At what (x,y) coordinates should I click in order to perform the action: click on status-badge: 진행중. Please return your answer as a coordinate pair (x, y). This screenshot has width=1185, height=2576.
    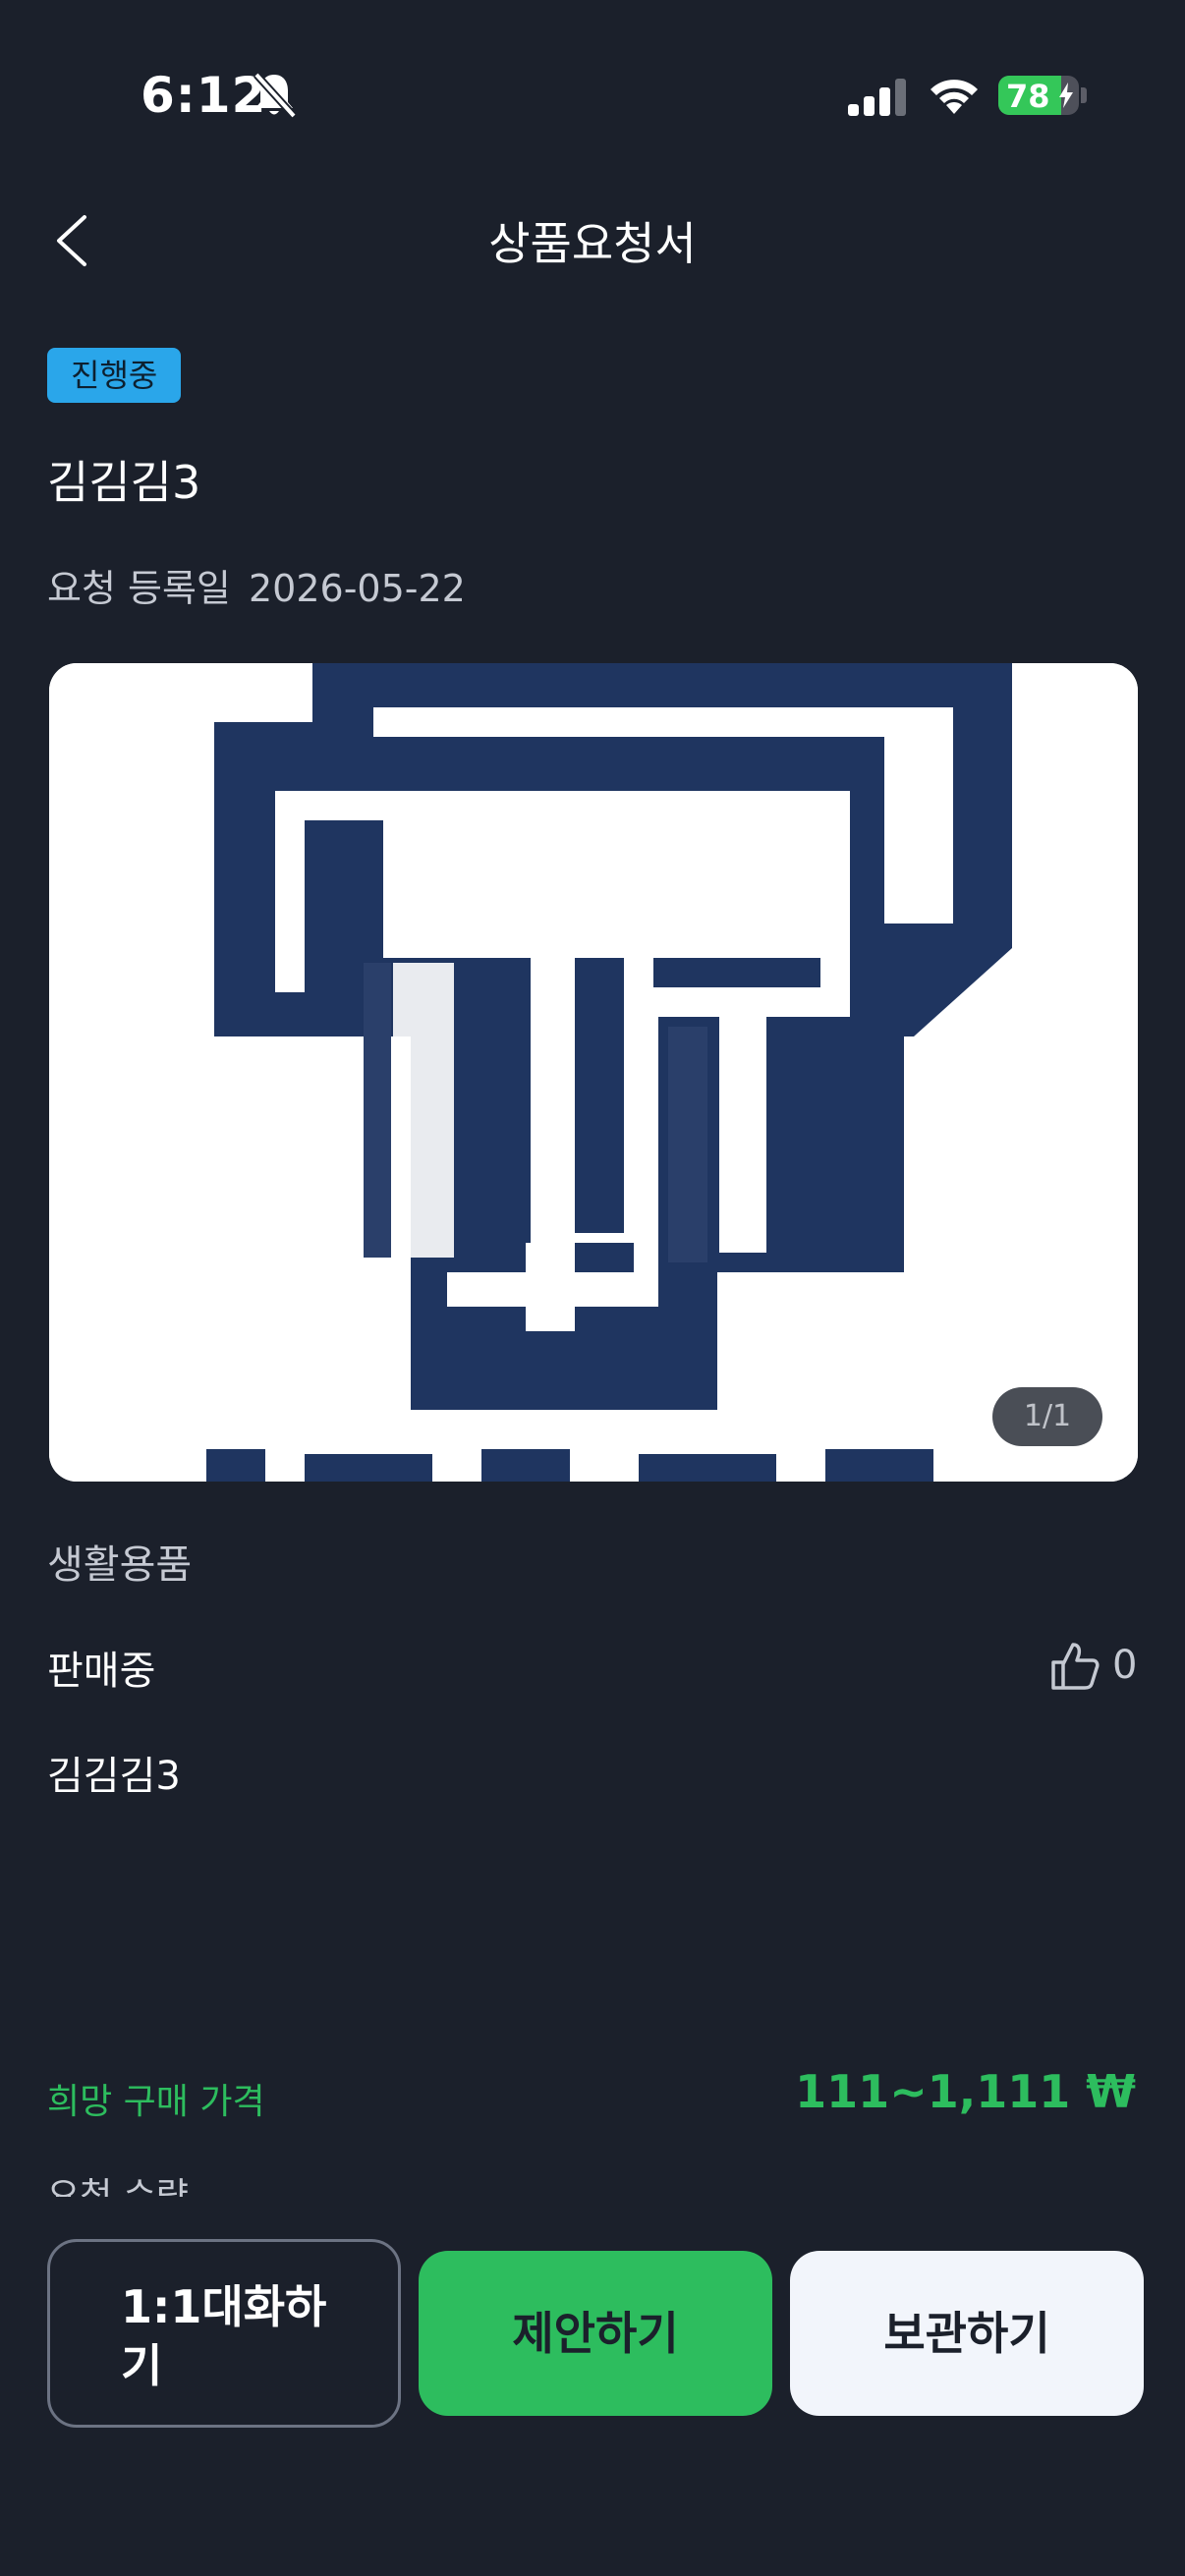
    Looking at the image, I should click on (115, 375).